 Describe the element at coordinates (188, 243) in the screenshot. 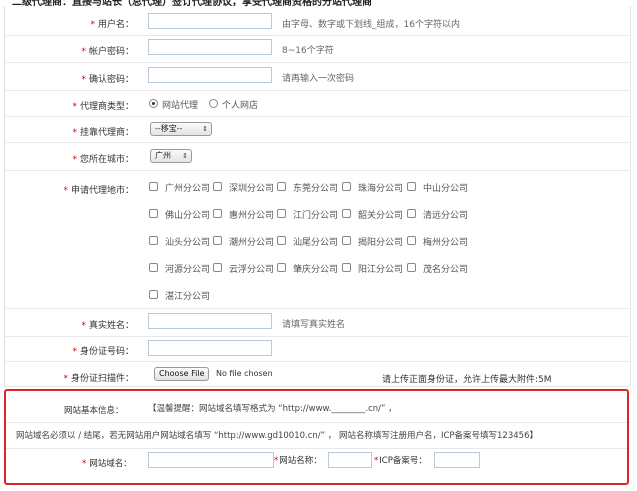

I see `area-label: 汕头分公司` at that location.